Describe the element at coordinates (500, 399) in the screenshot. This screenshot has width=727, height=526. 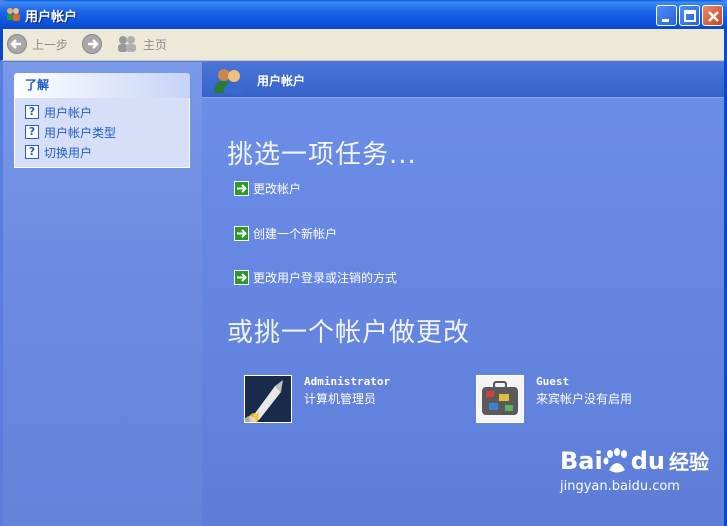
I see `suitcase-picture` at that location.